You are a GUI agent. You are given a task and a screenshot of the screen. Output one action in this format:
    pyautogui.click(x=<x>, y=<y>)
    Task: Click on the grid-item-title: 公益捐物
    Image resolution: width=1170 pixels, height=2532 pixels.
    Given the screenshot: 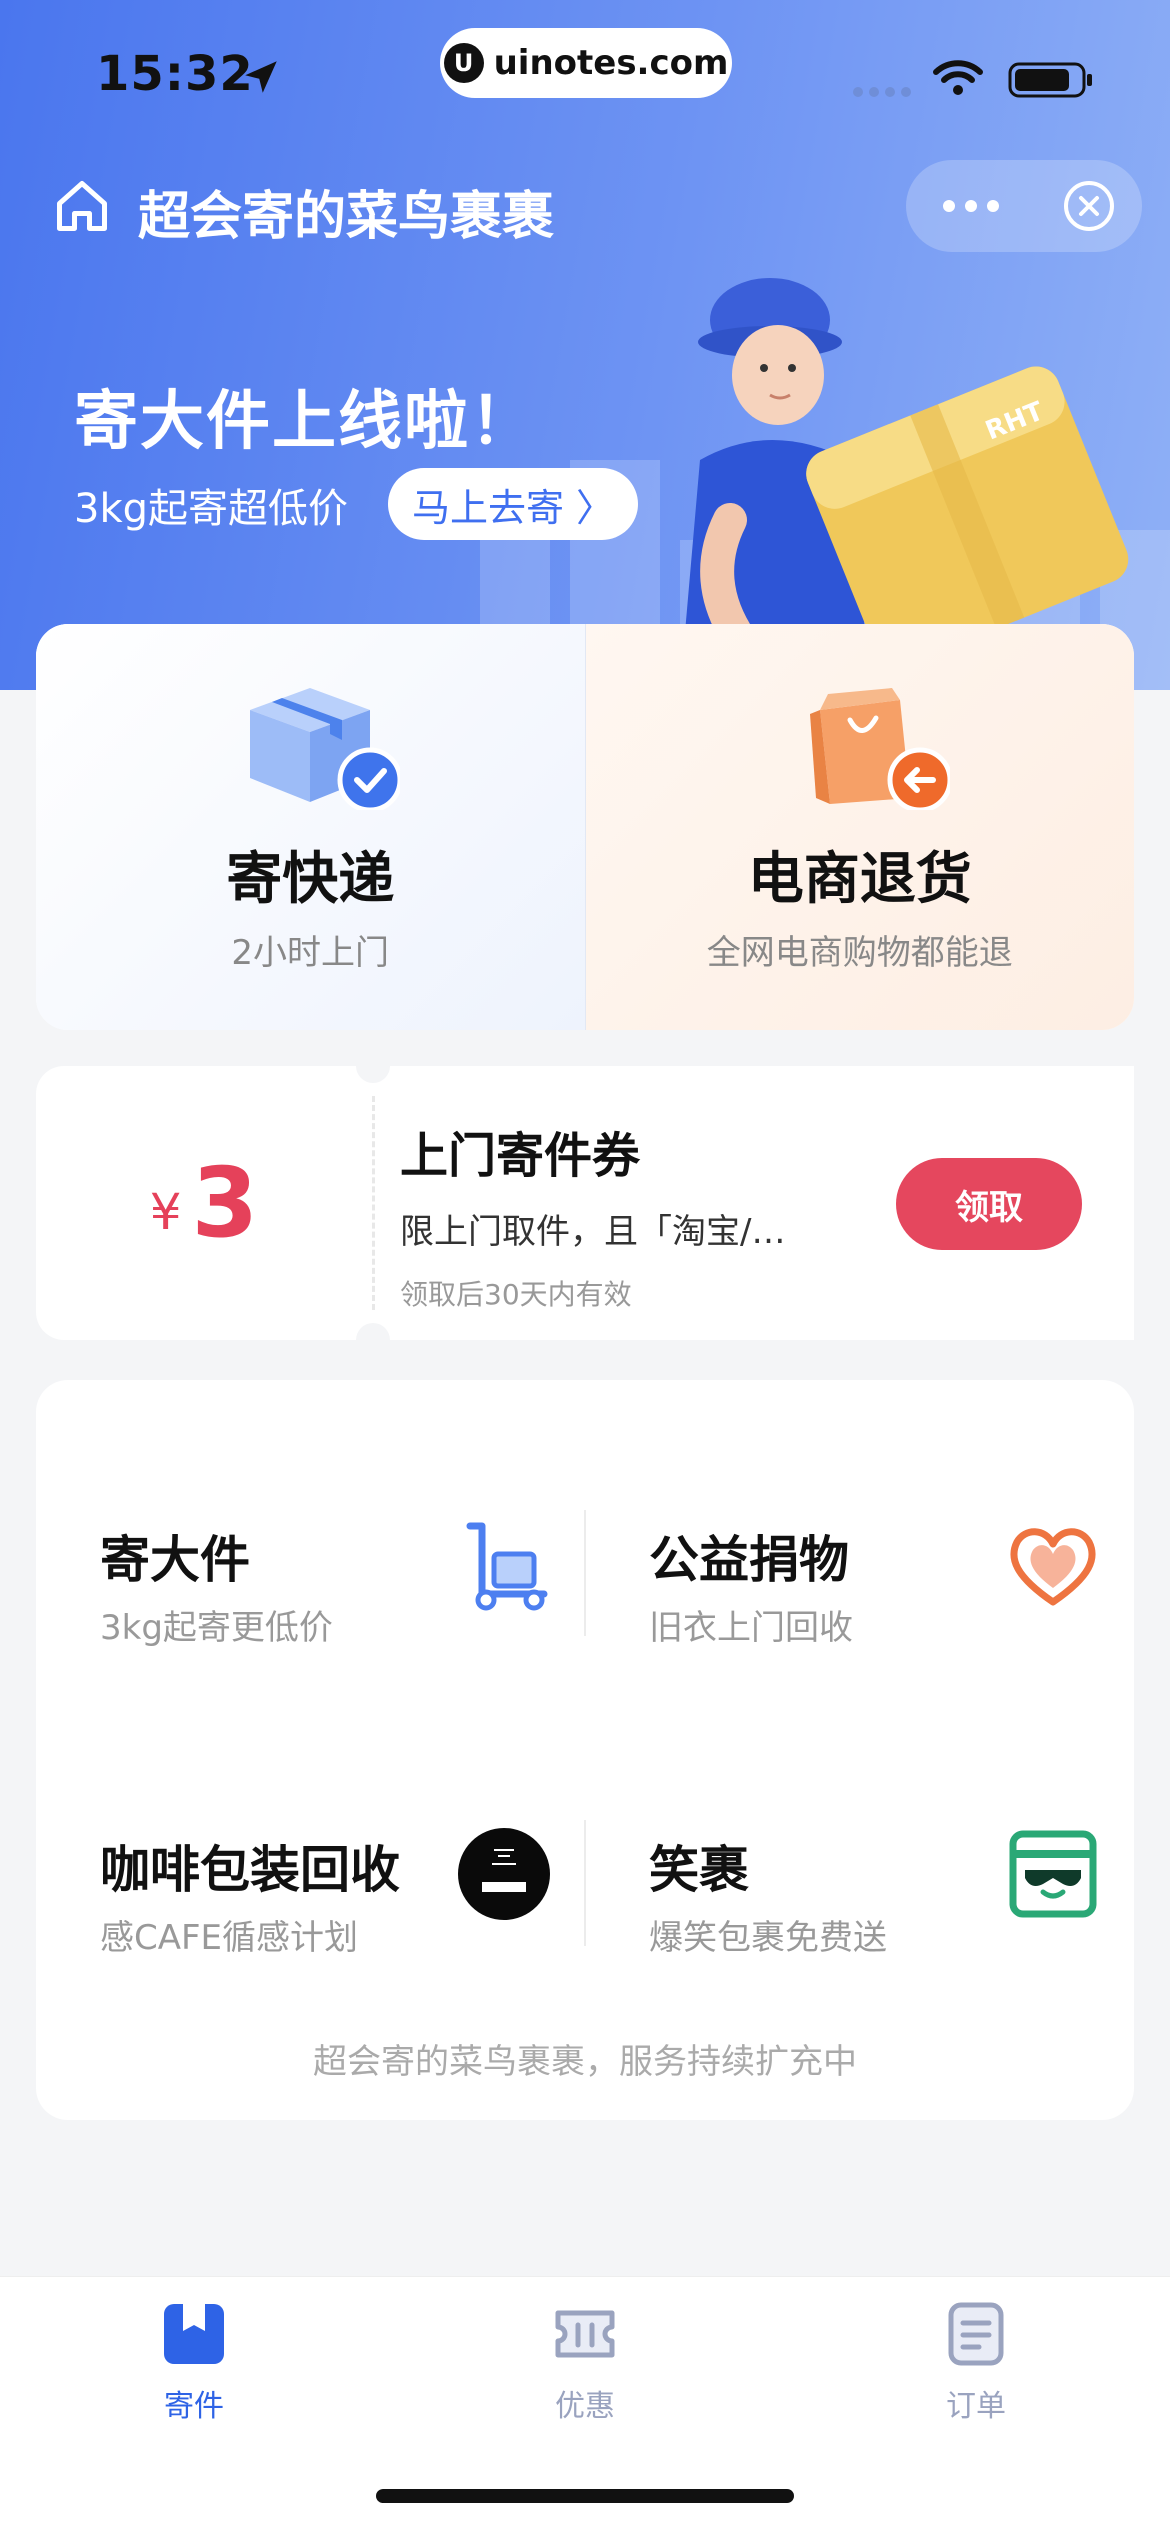 What is the action you would take?
    pyautogui.click(x=749, y=1560)
    